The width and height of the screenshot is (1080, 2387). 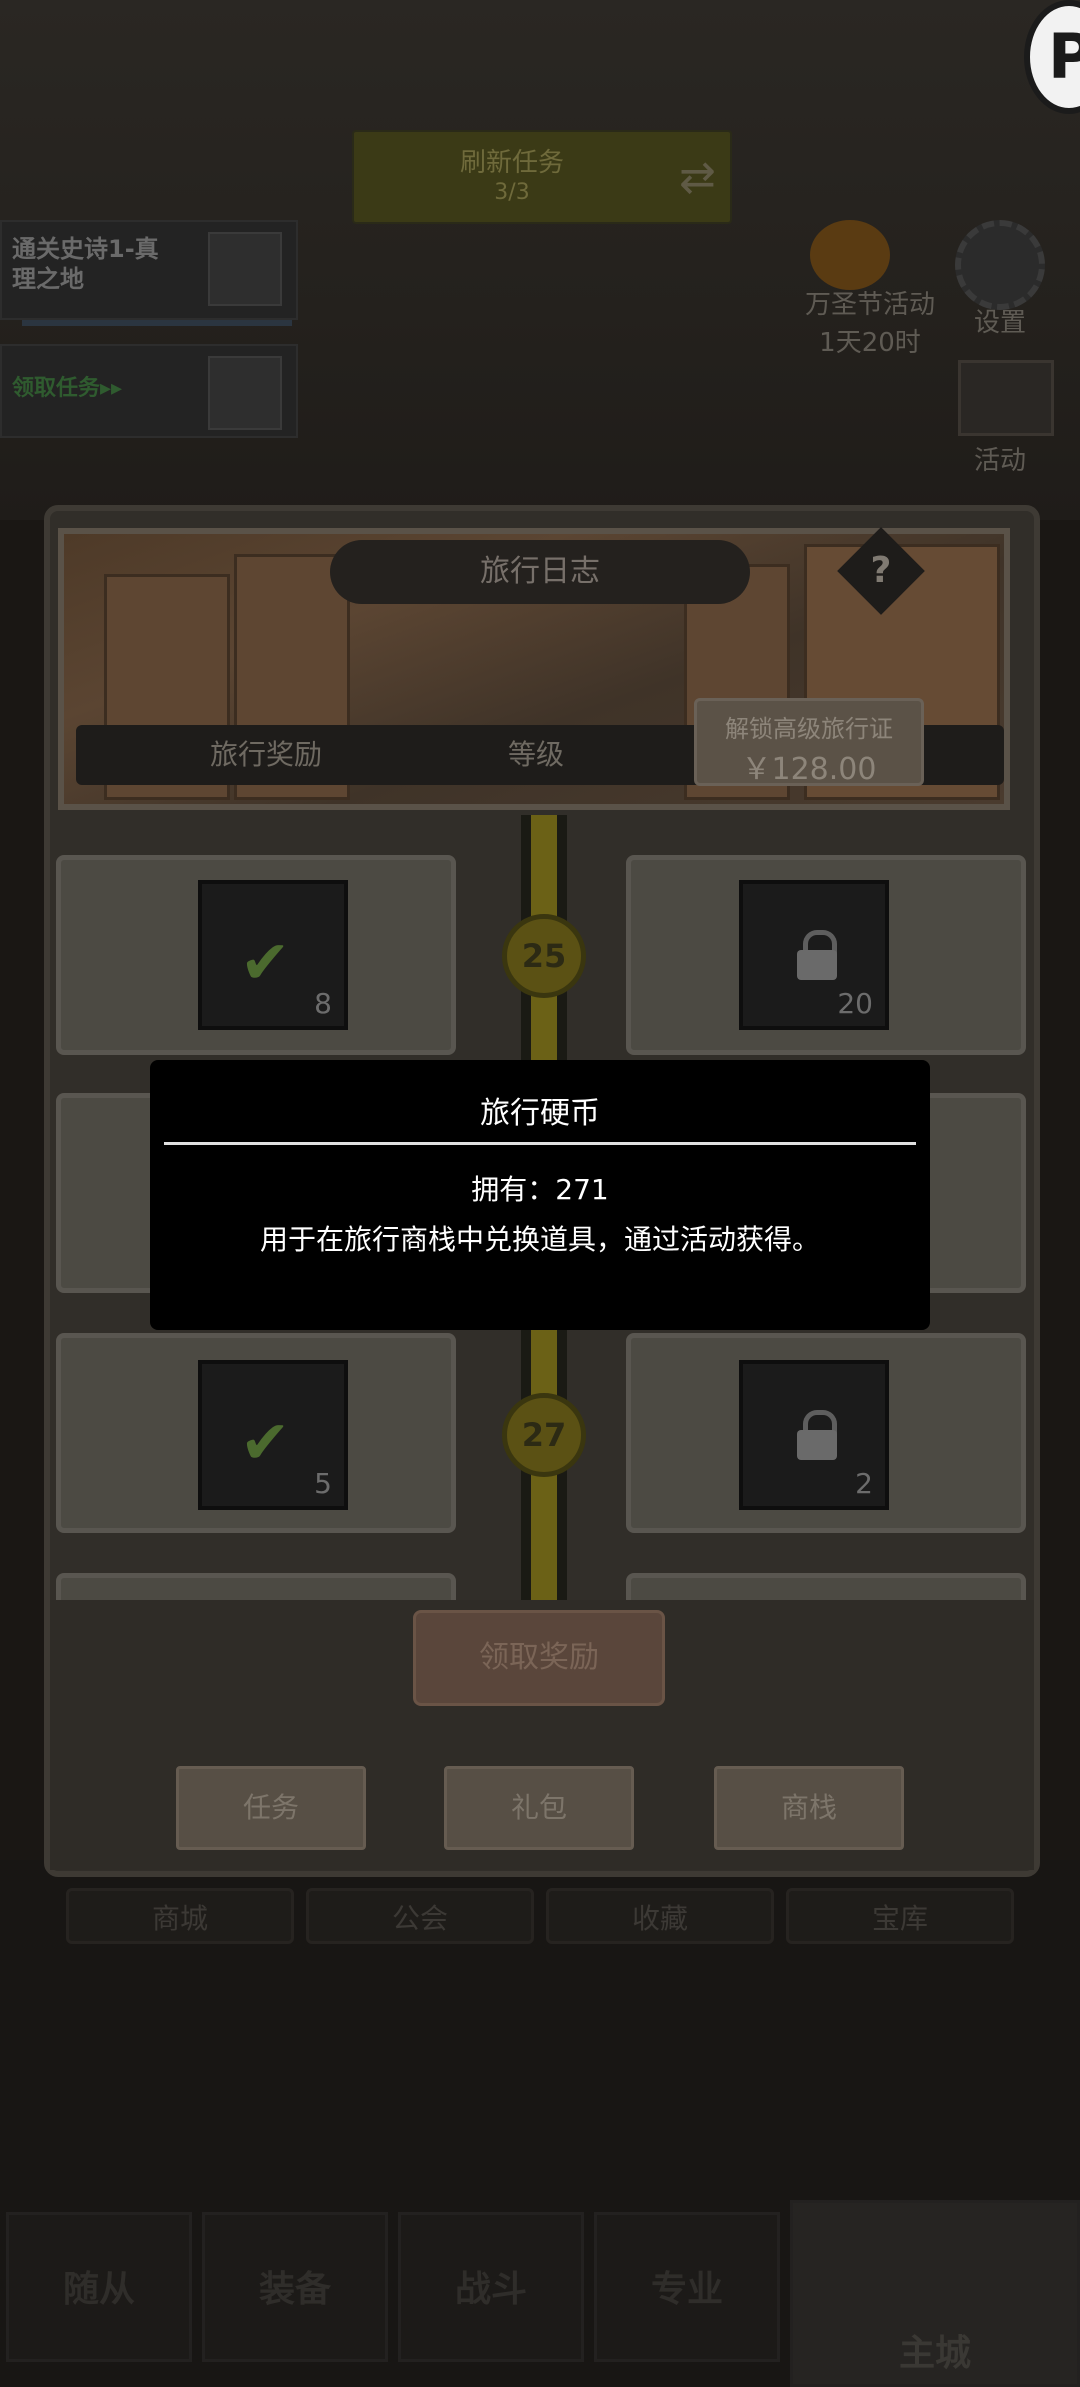 I want to click on quest-banner-title: 刷新任务, so click(x=511, y=163).